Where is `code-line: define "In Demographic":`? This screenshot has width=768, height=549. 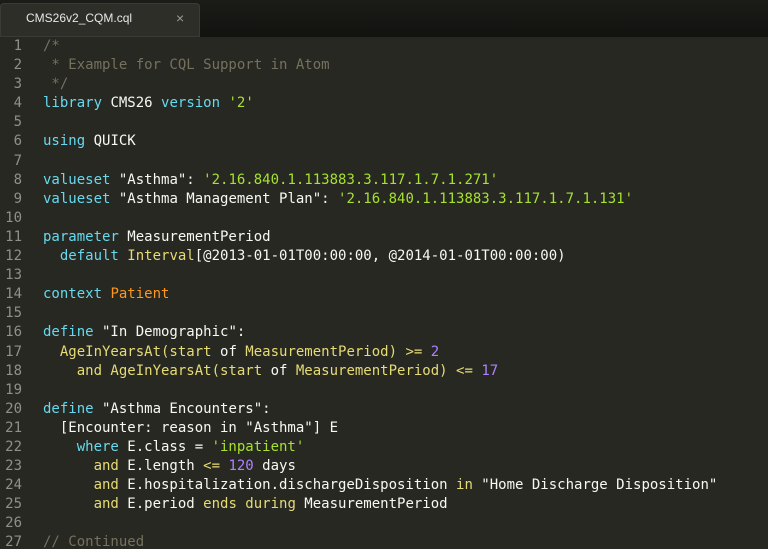 code-line: define "In Demographic": is located at coordinates (405, 332).